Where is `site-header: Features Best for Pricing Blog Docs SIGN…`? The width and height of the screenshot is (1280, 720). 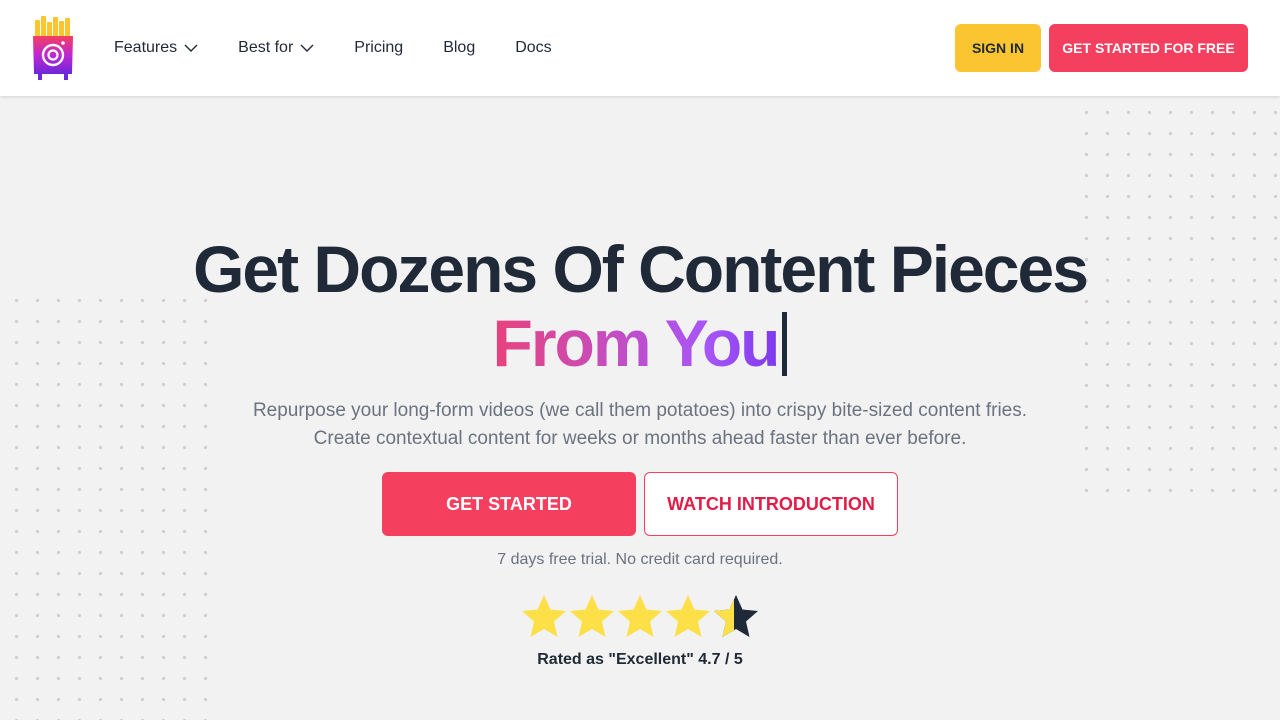 site-header: Features Best for Pricing Blog Docs SIGN… is located at coordinates (640, 48).